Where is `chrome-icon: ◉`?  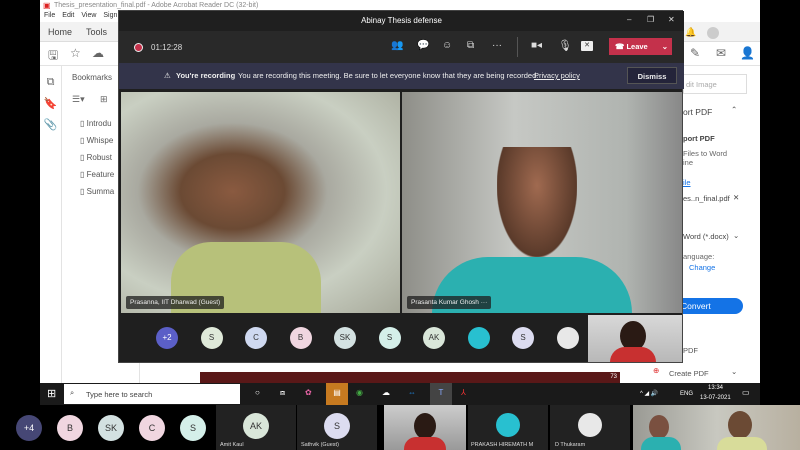 chrome-icon: ◉ is located at coordinates (359, 392).